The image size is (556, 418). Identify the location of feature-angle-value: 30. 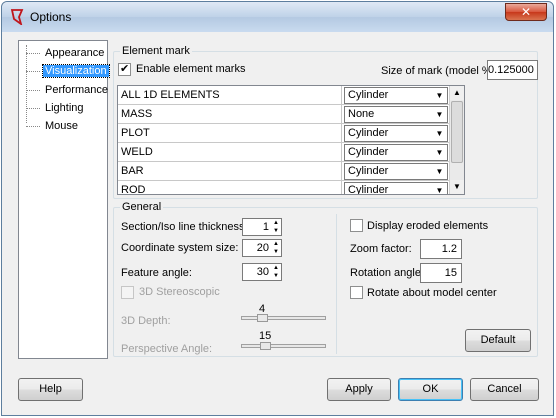
(262, 272).